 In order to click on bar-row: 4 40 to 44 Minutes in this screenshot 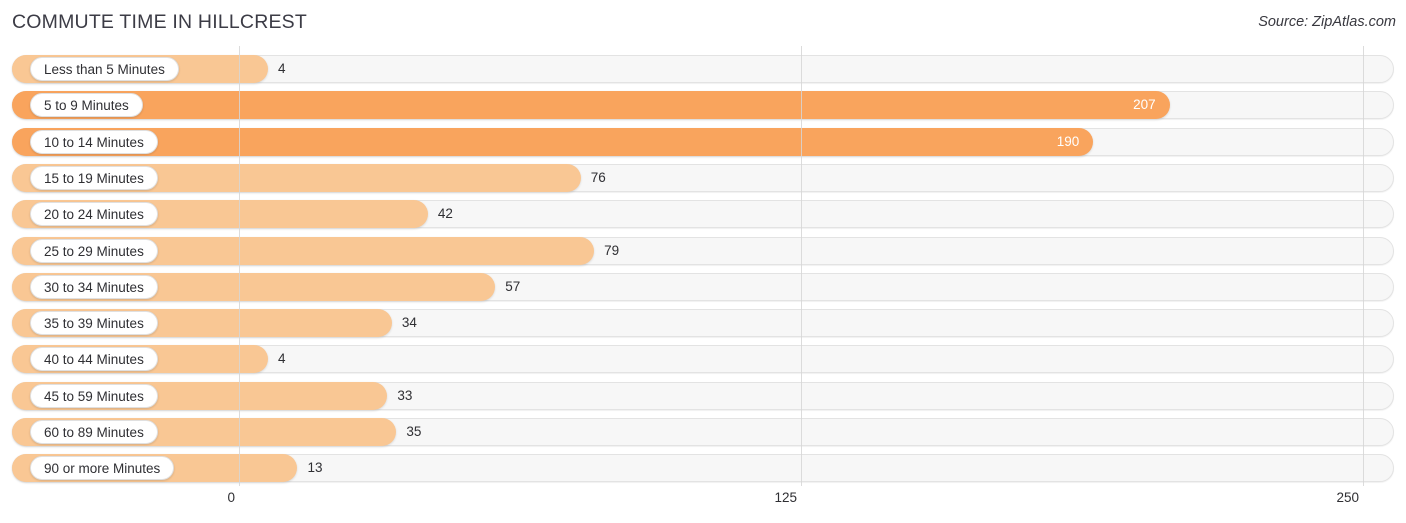, I will do `click(703, 359)`.